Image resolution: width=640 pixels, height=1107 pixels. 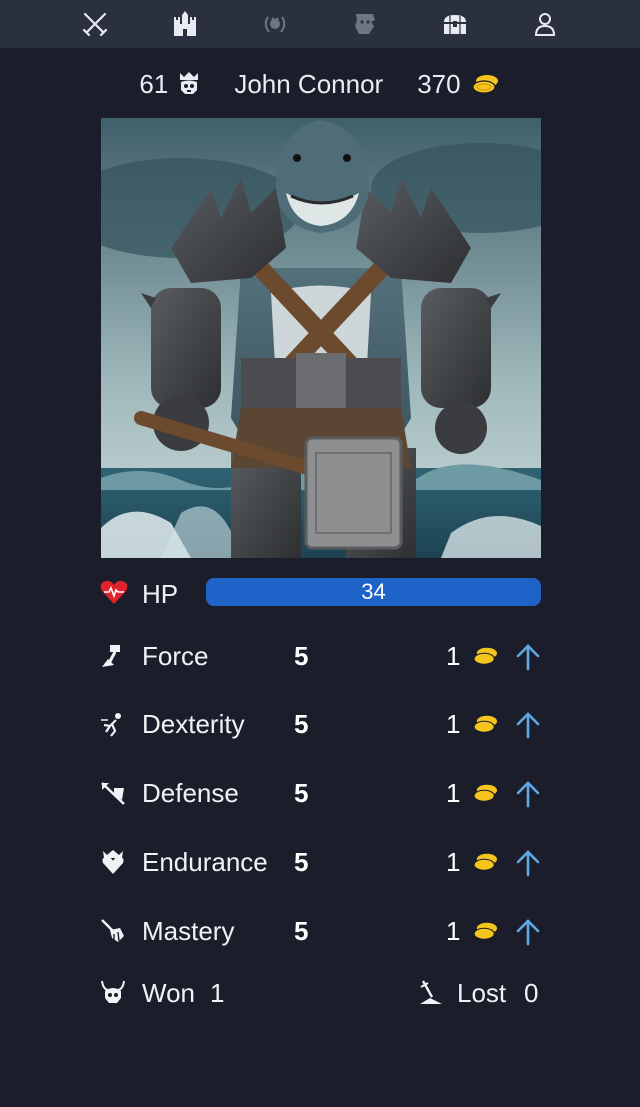 I want to click on running-figure-icon, so click(x=111, y=725).